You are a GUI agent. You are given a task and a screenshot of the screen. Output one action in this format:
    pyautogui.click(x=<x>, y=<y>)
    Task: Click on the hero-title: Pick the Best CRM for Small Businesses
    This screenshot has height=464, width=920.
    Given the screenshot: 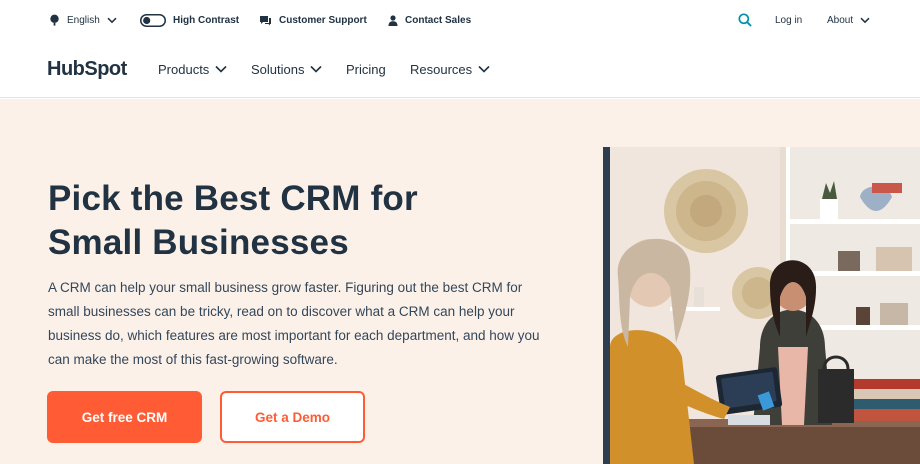 What is the action you would take?
    pyautogui.click(x=308, y=221)
    